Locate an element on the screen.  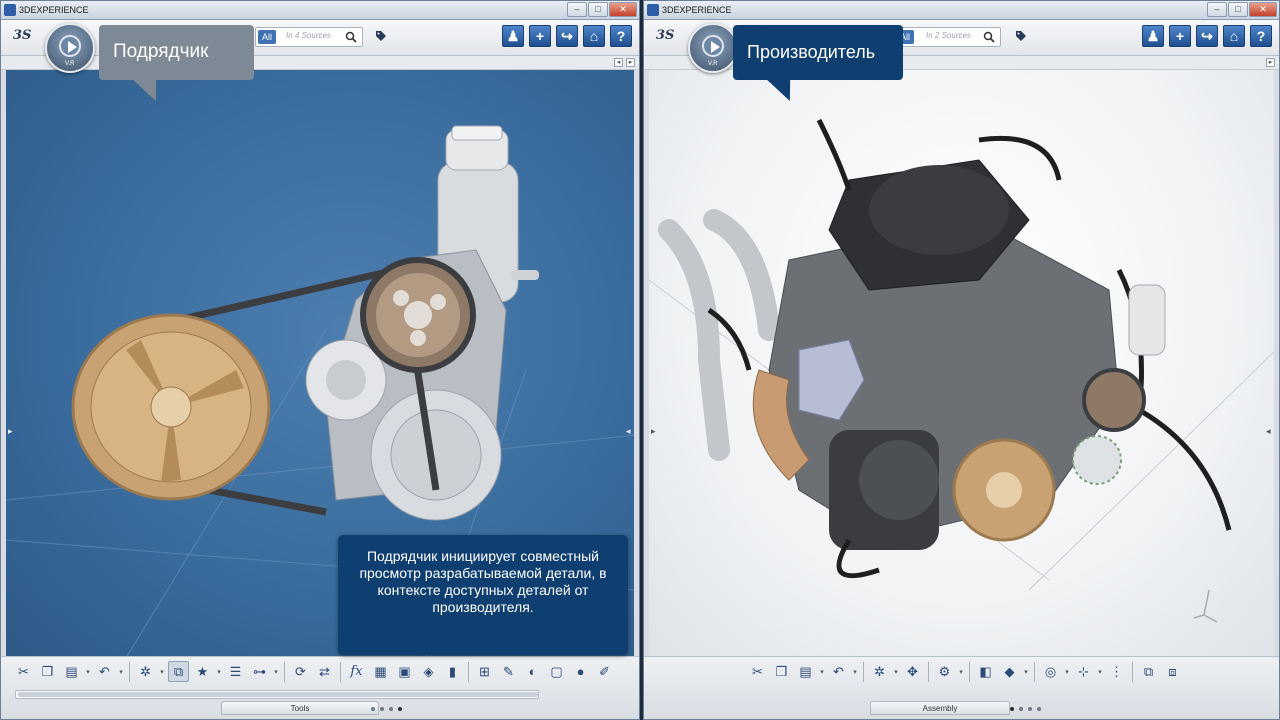
formula-icon: fx is located at coordinates (356, 671).